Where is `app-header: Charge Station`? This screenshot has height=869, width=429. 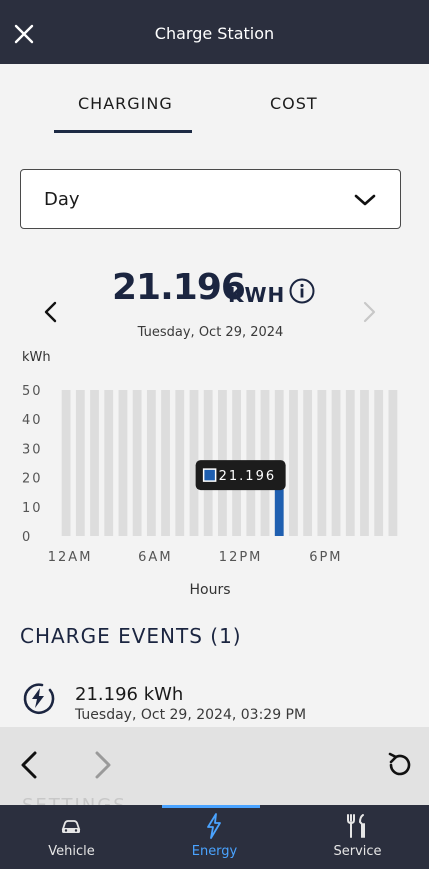
app-header: Charge Station is located at coordinates (214, 32).